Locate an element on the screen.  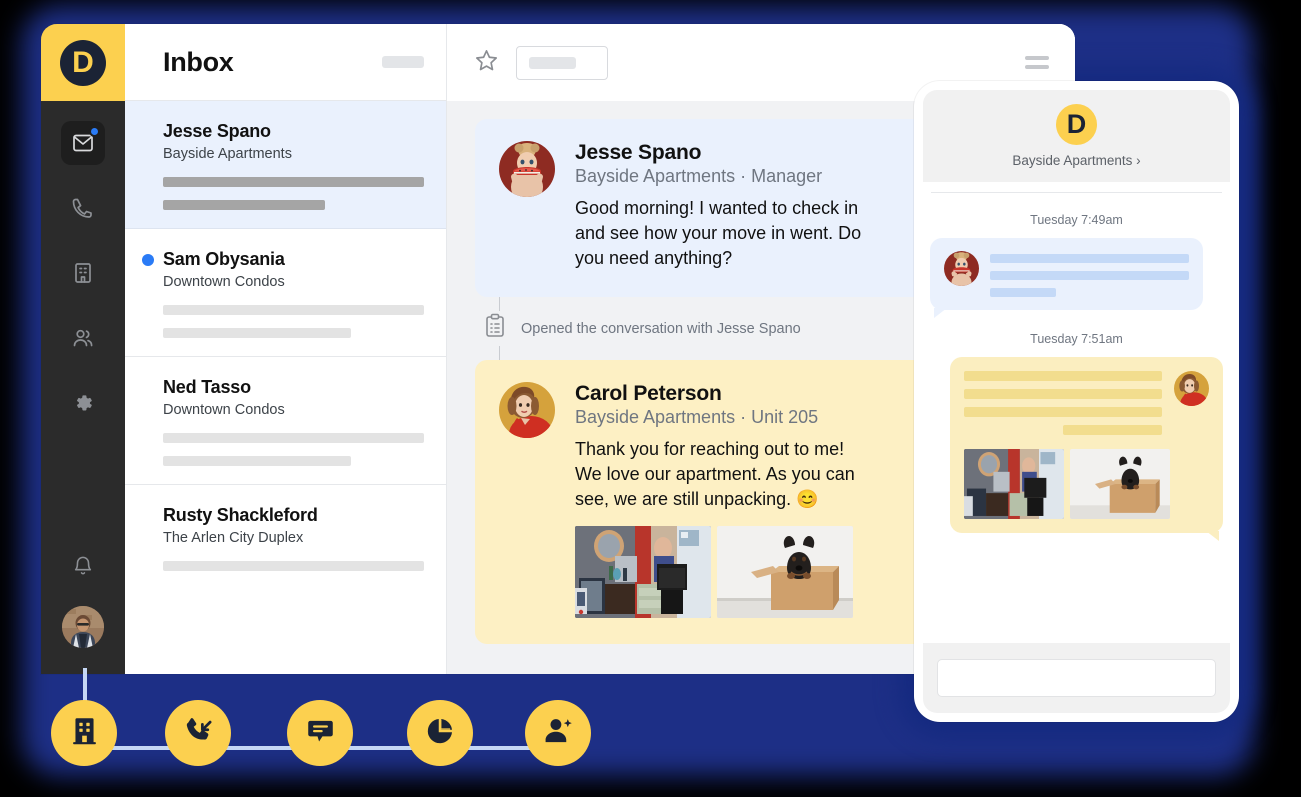
phone-message-outbound is located at coordinates (1086, 449).